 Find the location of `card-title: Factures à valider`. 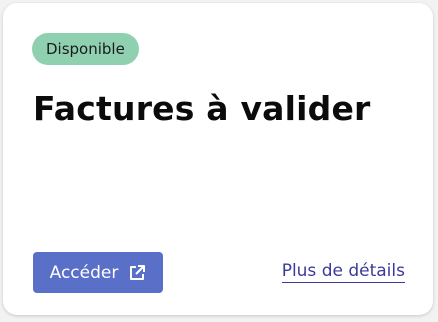

card-title: Factures à valider is located at coordinates (202, 108).